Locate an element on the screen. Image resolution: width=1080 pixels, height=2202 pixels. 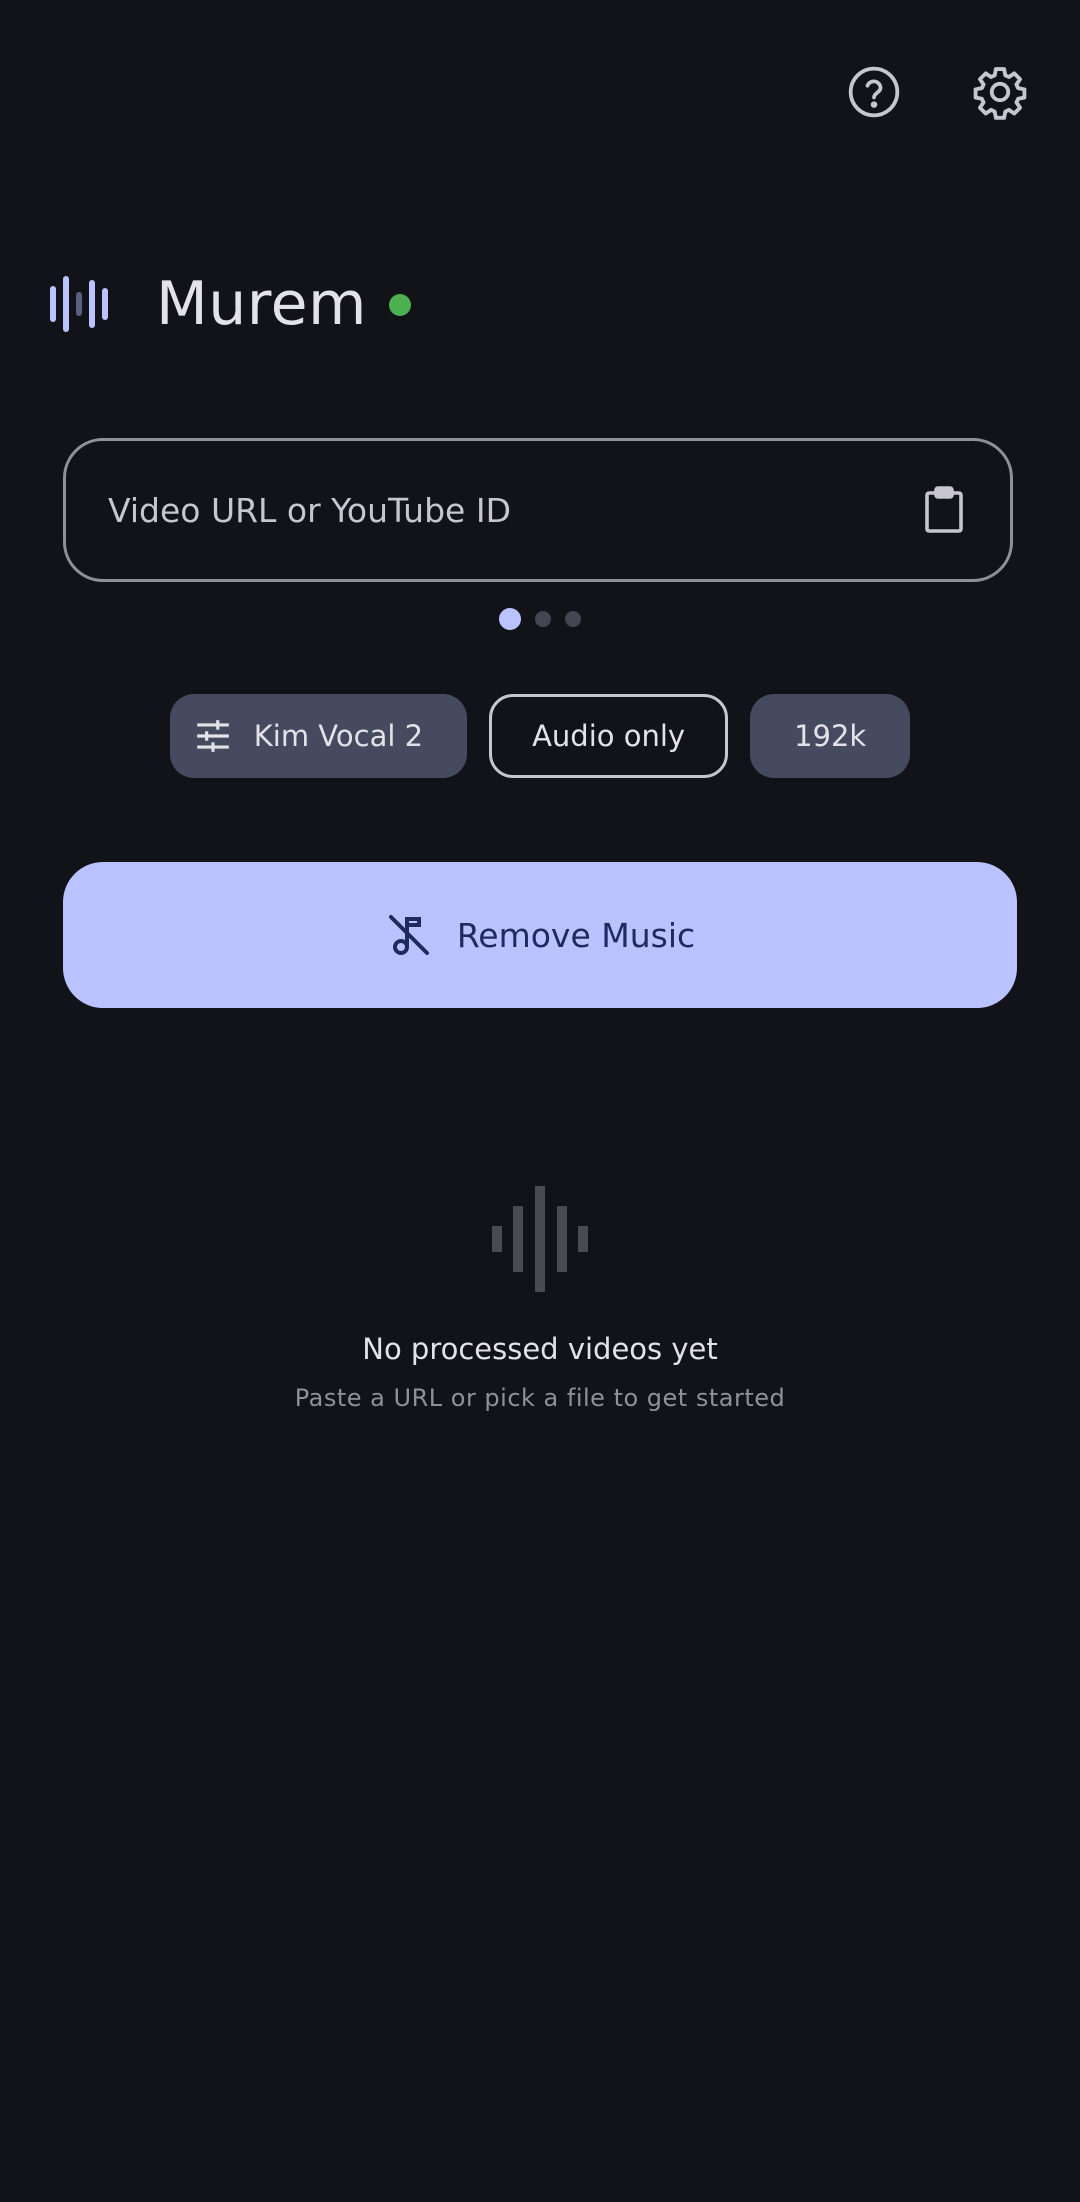
url-field is located at coordinates (538, 510).